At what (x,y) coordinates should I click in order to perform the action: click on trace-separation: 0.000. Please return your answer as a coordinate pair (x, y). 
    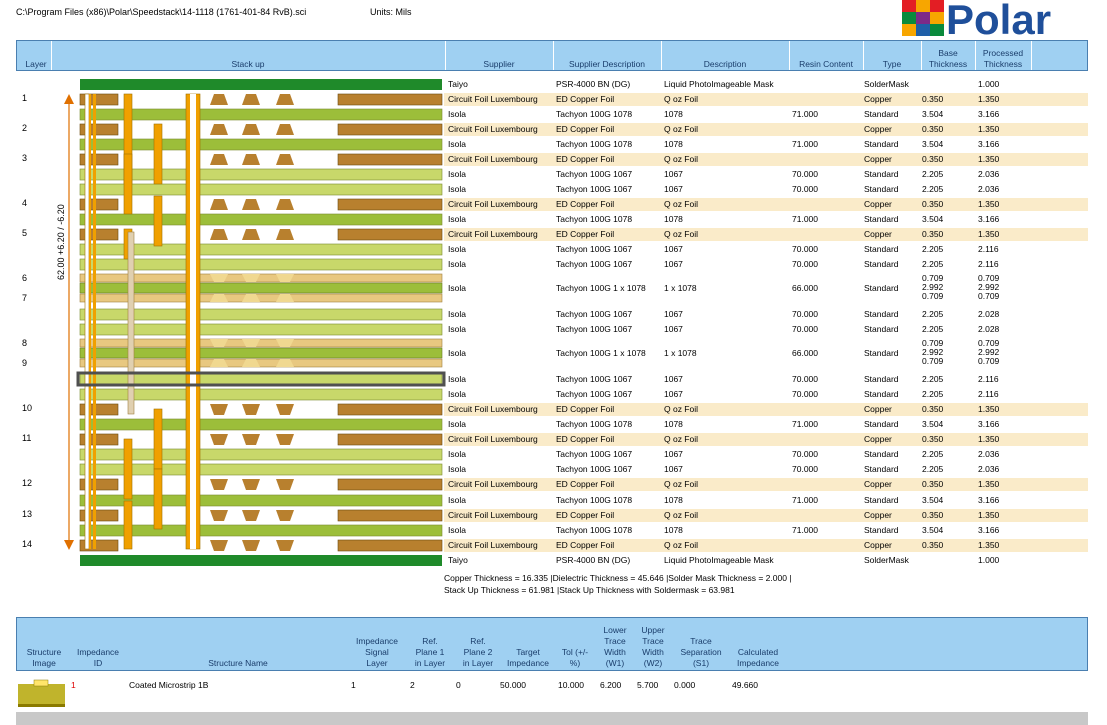
    Looking at the image, I should click on (685, 685).